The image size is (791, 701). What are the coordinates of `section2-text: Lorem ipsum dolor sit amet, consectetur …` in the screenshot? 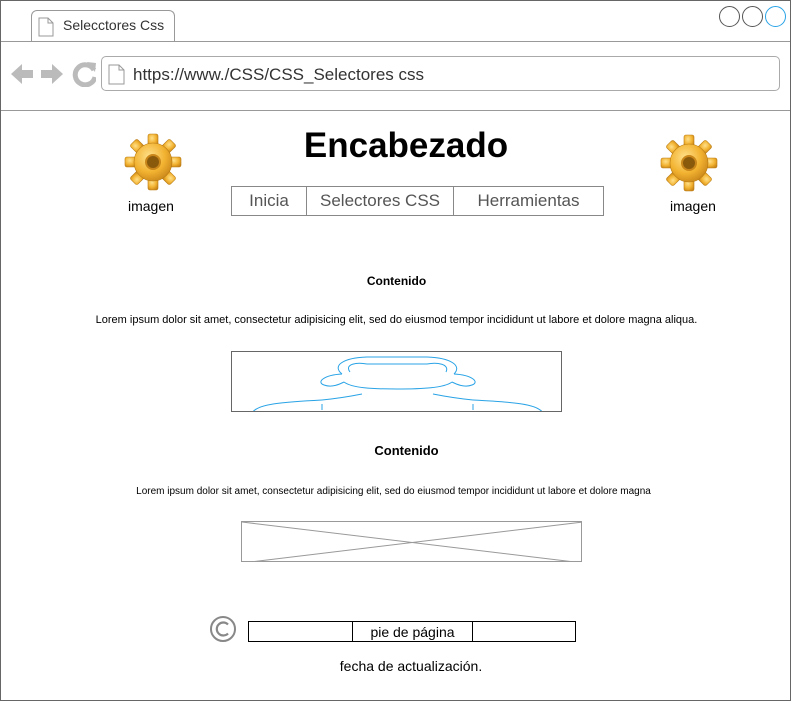 It's located at (393, 491).